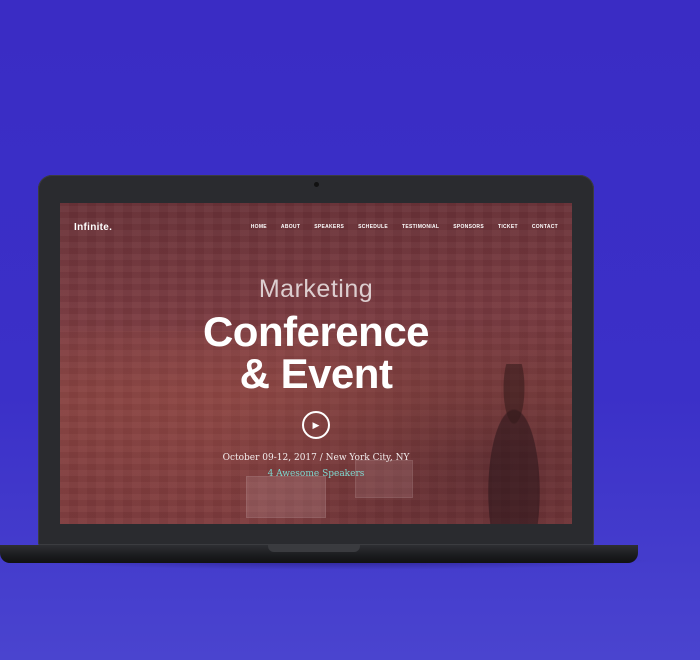 This screenshot has height=660, width=700. What do you see at coordinates (316, 458) in the screenshot?
I see `event-date-location: October 09-12, 2017 / New York City, NY` at bounding box center [316, 458].